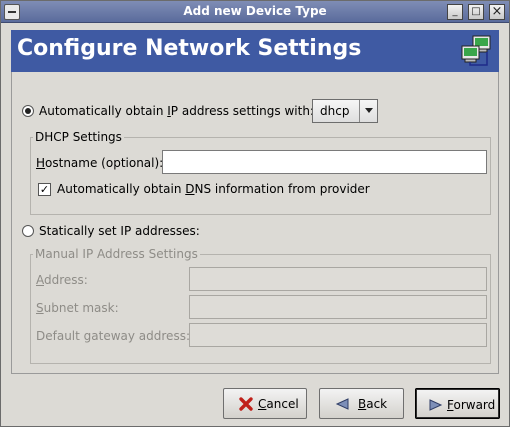 This screenshot has width=510, height=427. What do you see at coordinates (100, 163) in the screenshot?
I see `hostname-label: Hostname (optional):` at bounding box center [100, 163].